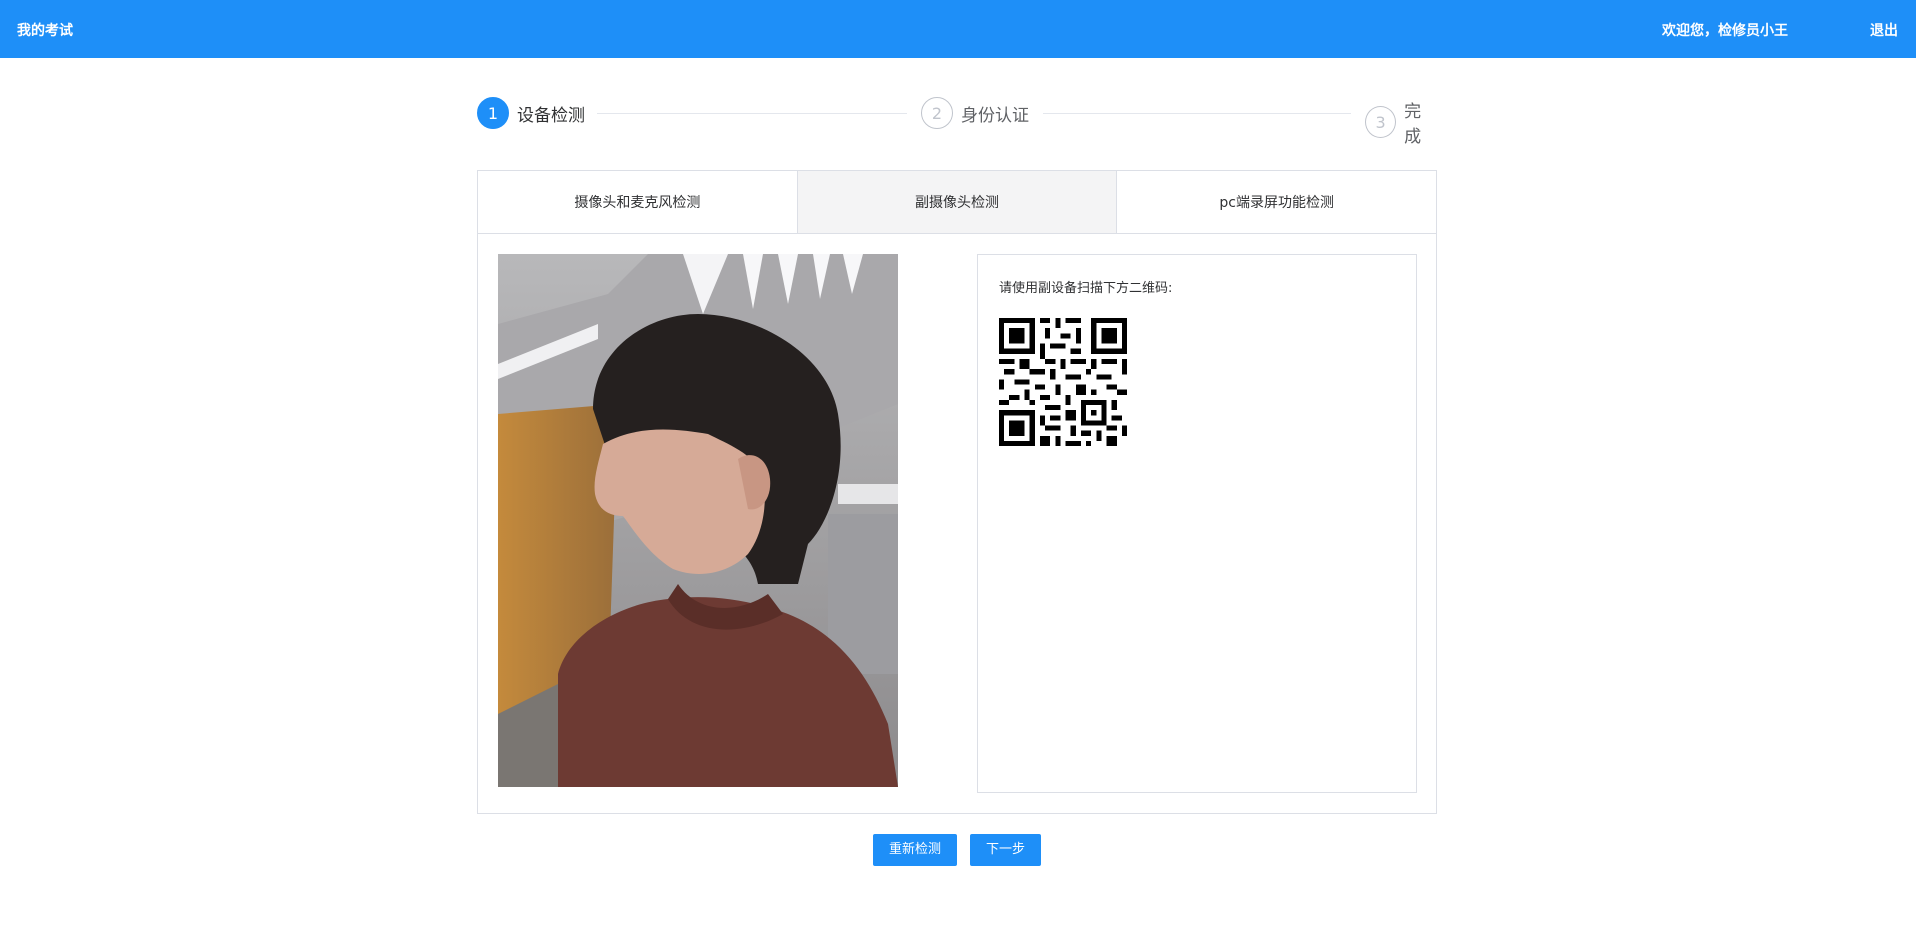 Image resolution: width=1916 pixels, height=941 pixels. Describe the element at coordinates (1006, 850) in the screenshot. I see `next-step-button: 下一步` at that location.